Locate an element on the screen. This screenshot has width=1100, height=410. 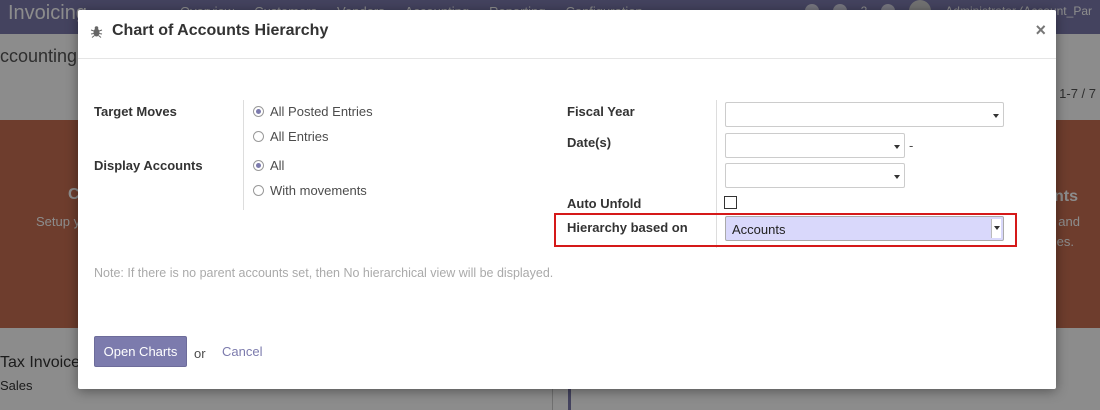
left-column-divider is located at coordinates (243, 155).